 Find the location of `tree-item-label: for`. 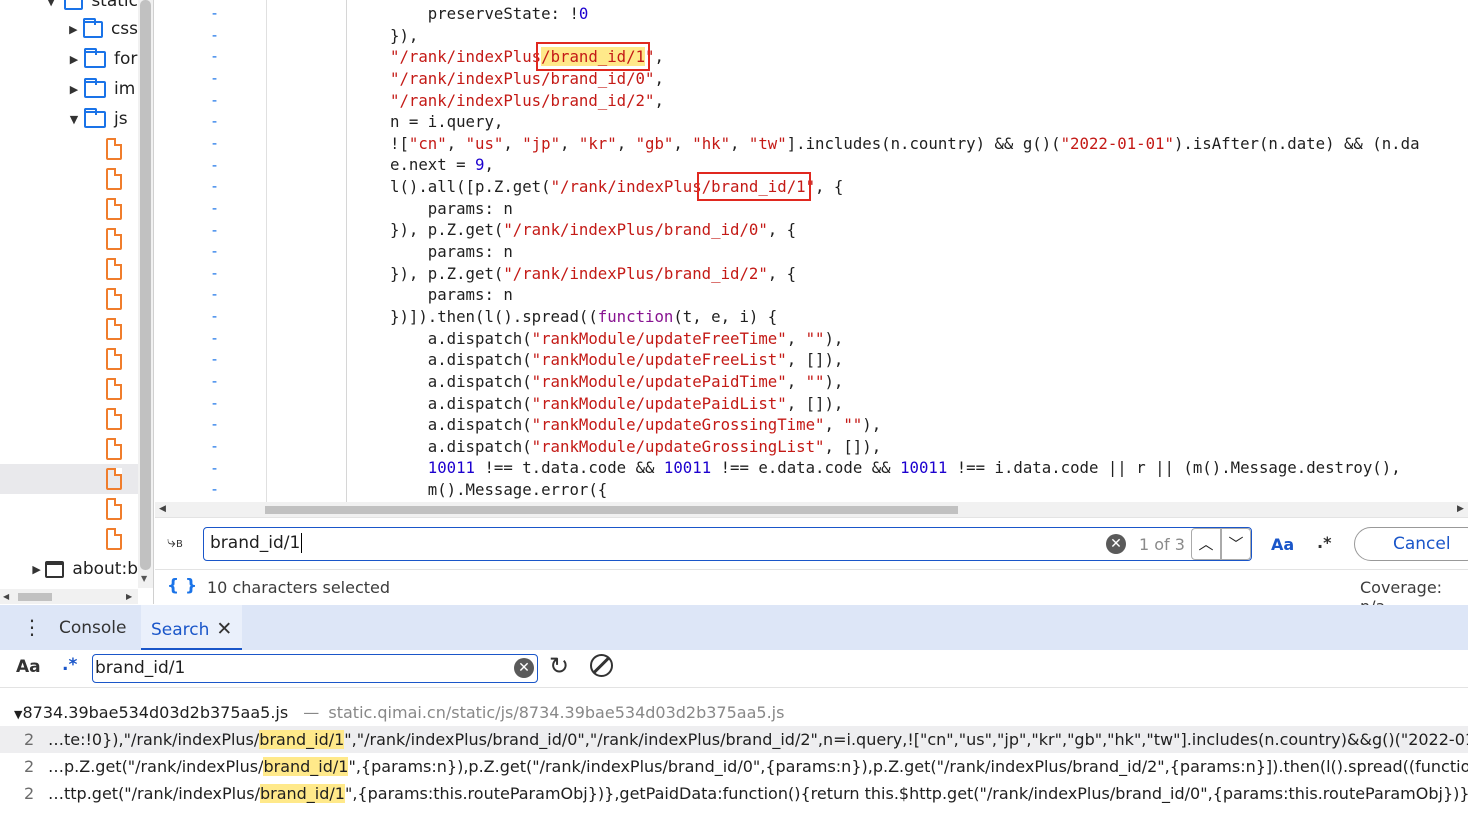

tree-item-label: for is located at coordinates (126, 59).